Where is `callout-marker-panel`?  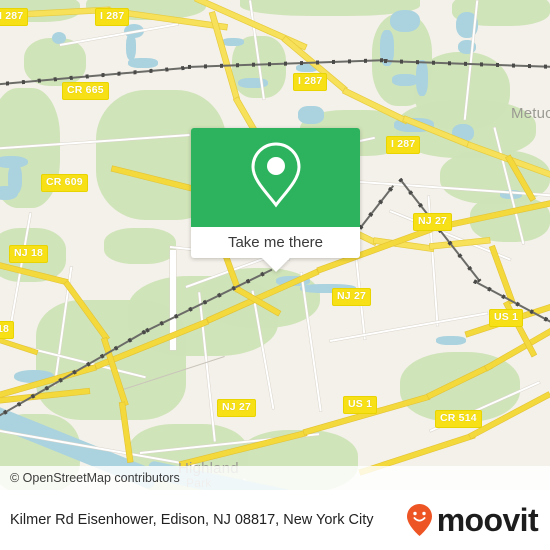 callout-marker-panel is located at coordinates (275, 177).